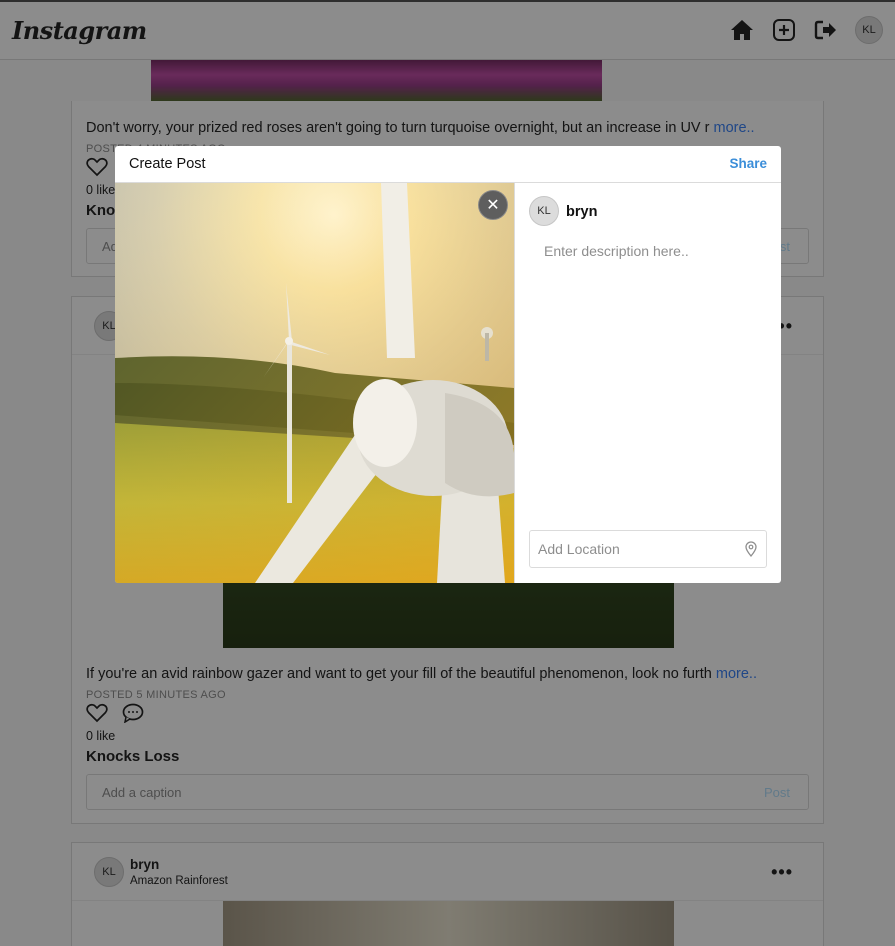  I want to click on modal-header: Create Post Share, so click(448, 164).